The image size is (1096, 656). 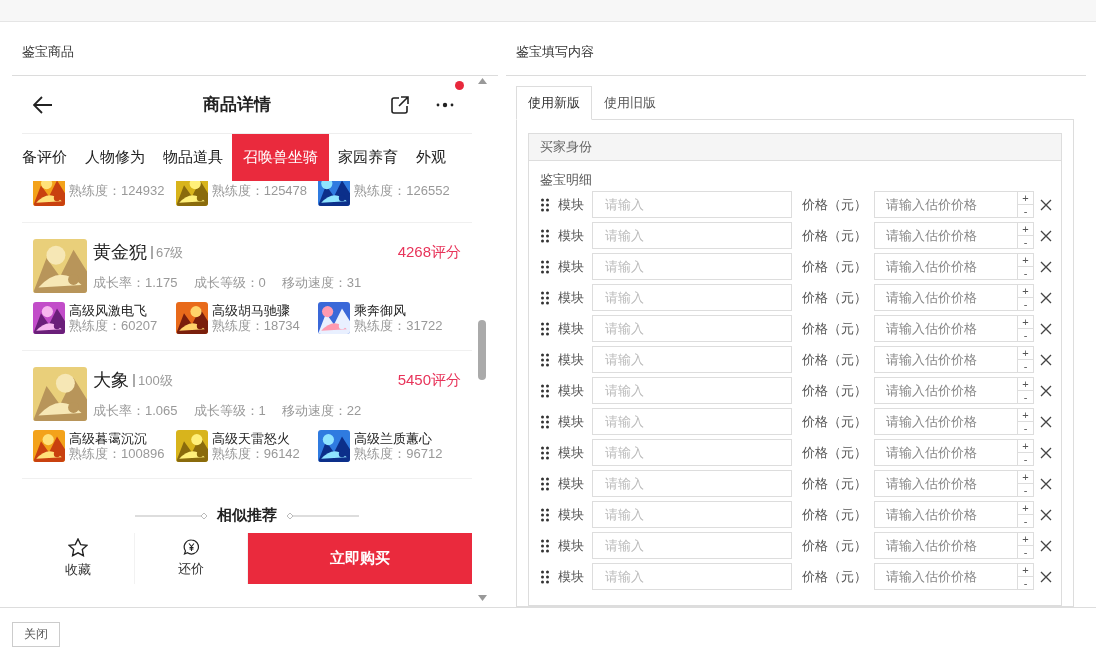 I want to click on category-tab: 外观, so click(x=431, y=157).